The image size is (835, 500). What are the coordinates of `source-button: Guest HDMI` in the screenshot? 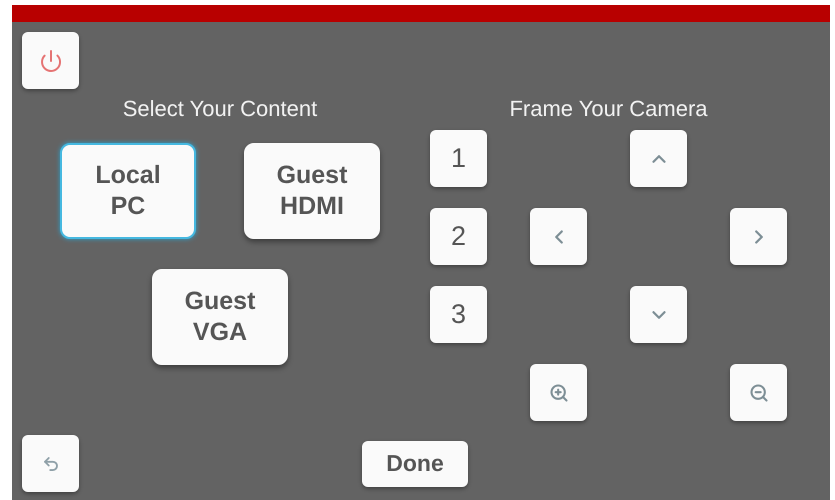 It's located at (312, 191).